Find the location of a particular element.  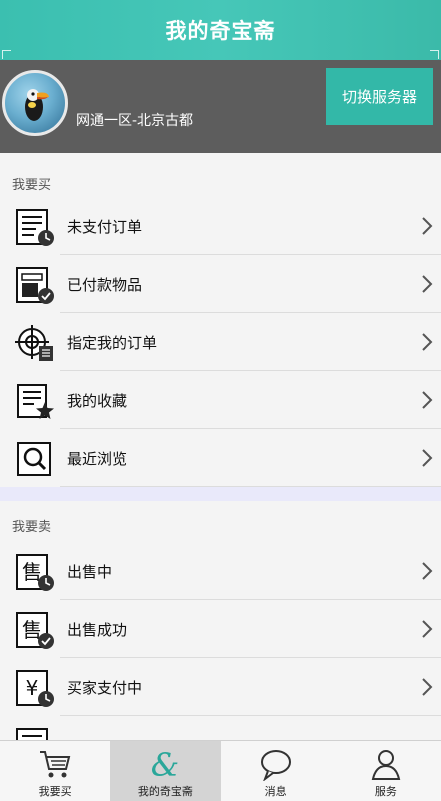

switch-server-button: 切换服务器 is located at coordinates (379, 96).